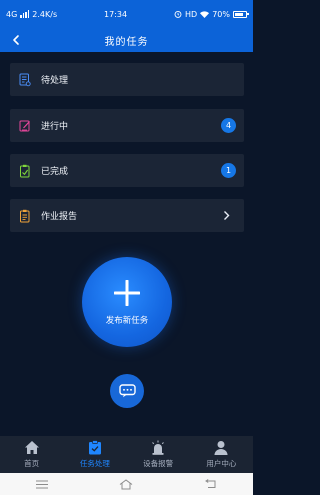  I want to click on status-bar: 4G 2.4K/s 17:34 HD 70%, so click(126, 14).